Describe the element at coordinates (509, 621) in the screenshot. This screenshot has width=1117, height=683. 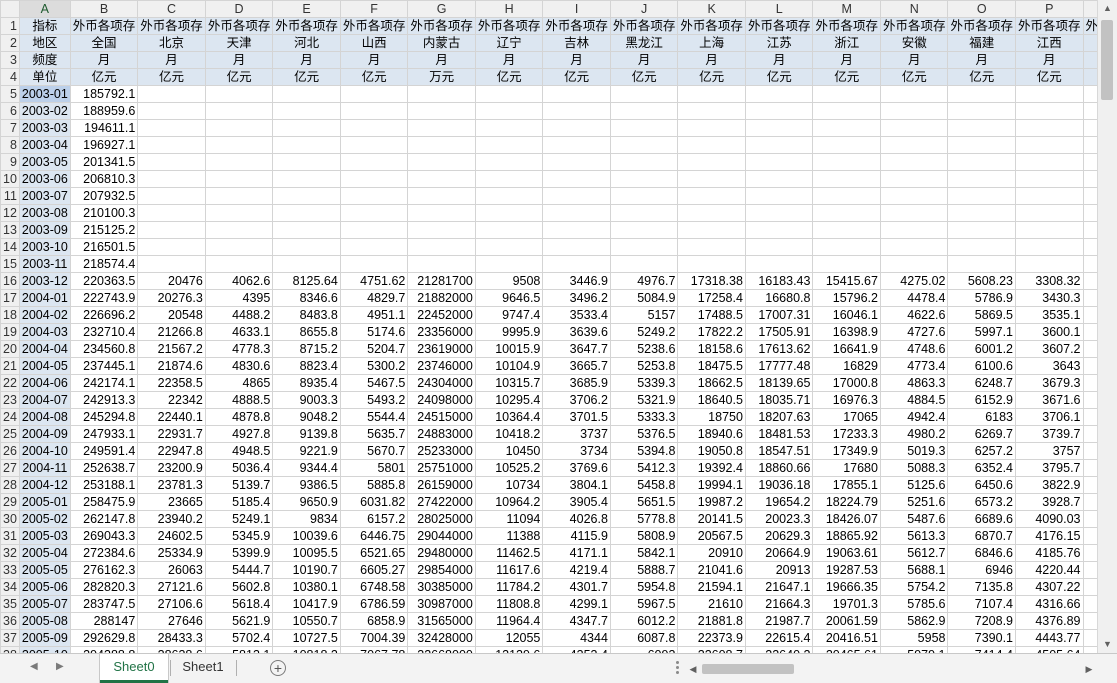
I see `data-cell: 11964.4` at that location.